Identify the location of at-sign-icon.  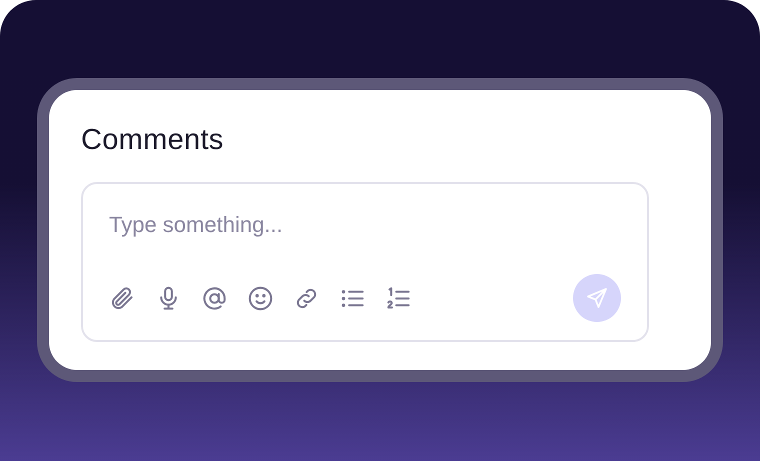
(214, 298).